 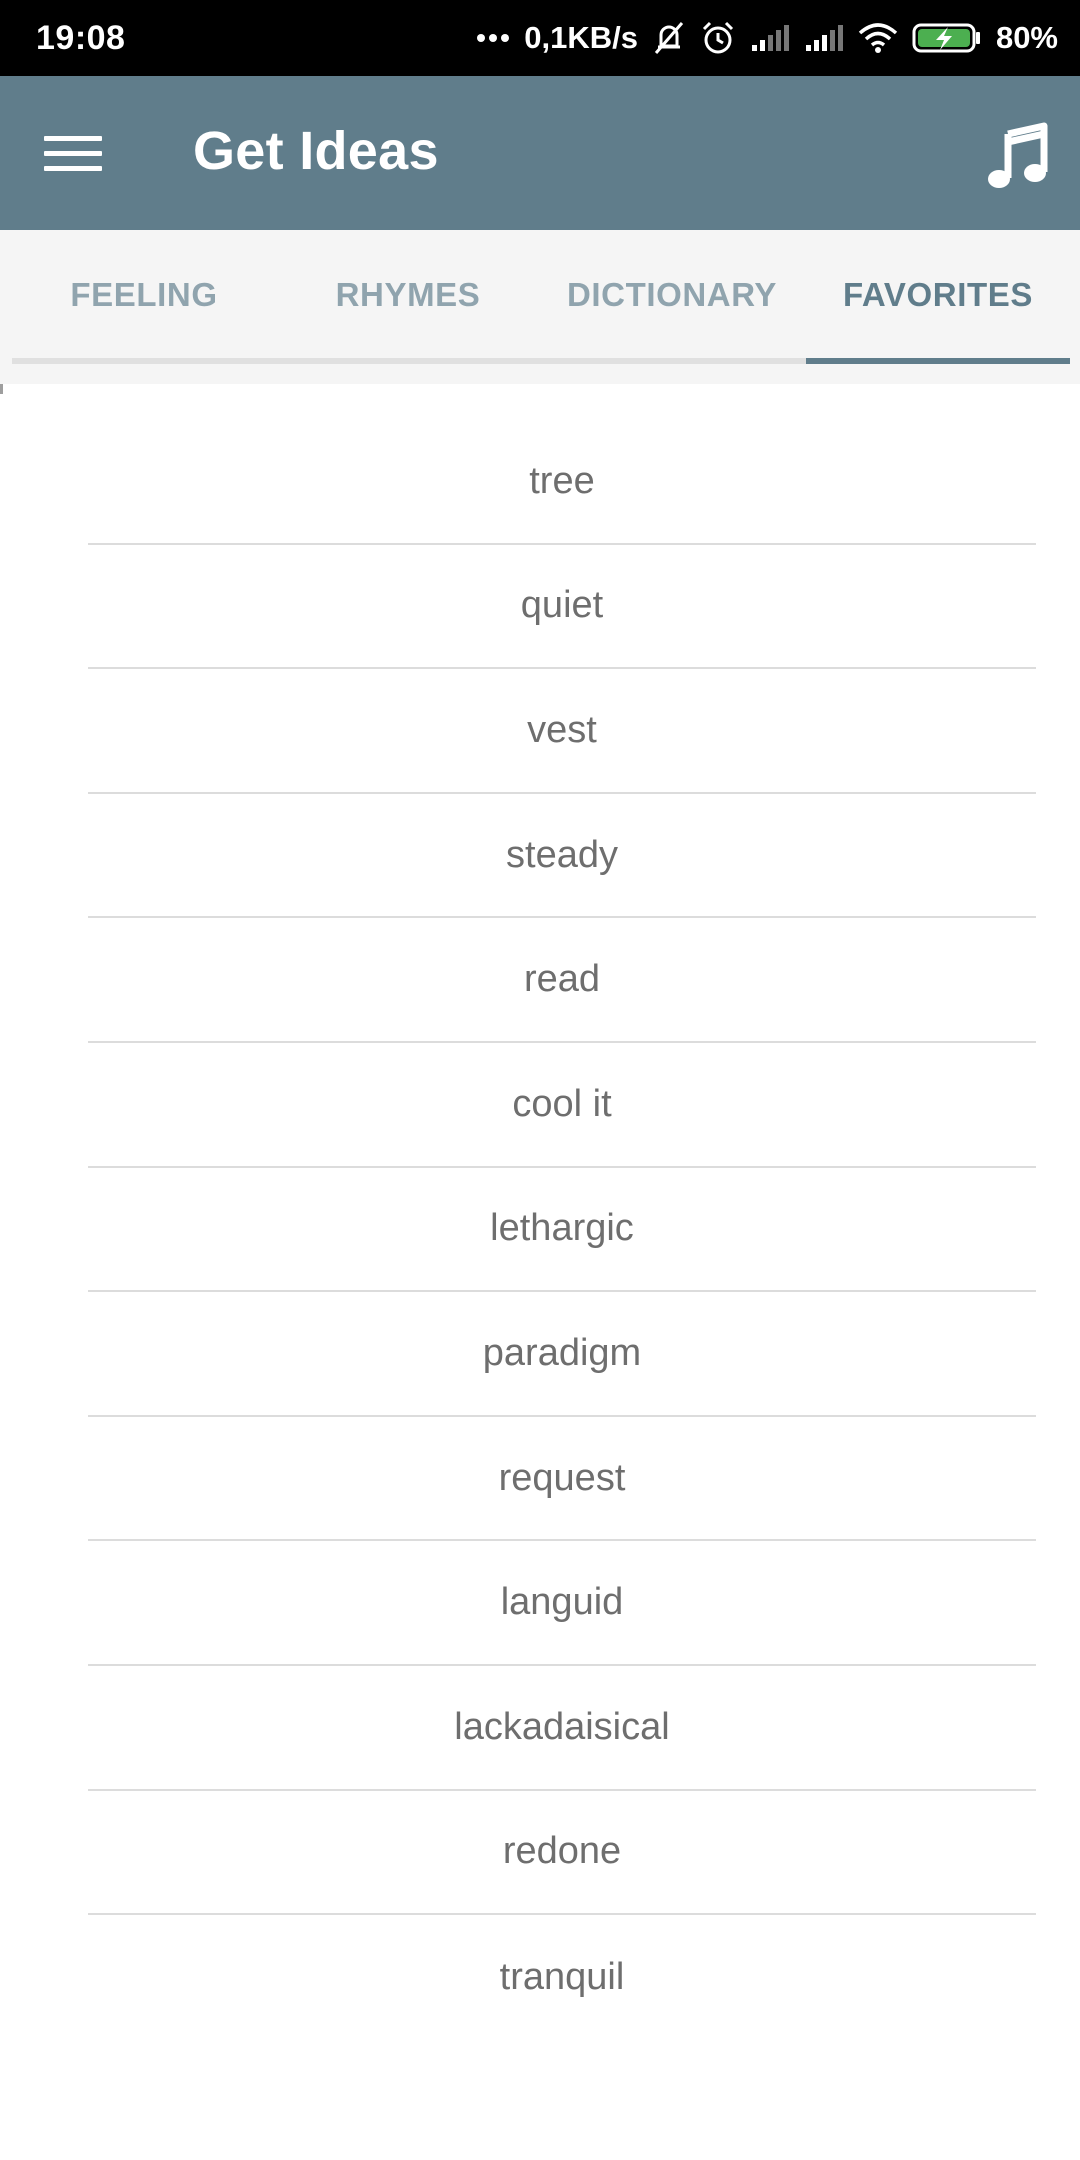 I want to click on status-time: 19:08, so click(x=81, y=37).